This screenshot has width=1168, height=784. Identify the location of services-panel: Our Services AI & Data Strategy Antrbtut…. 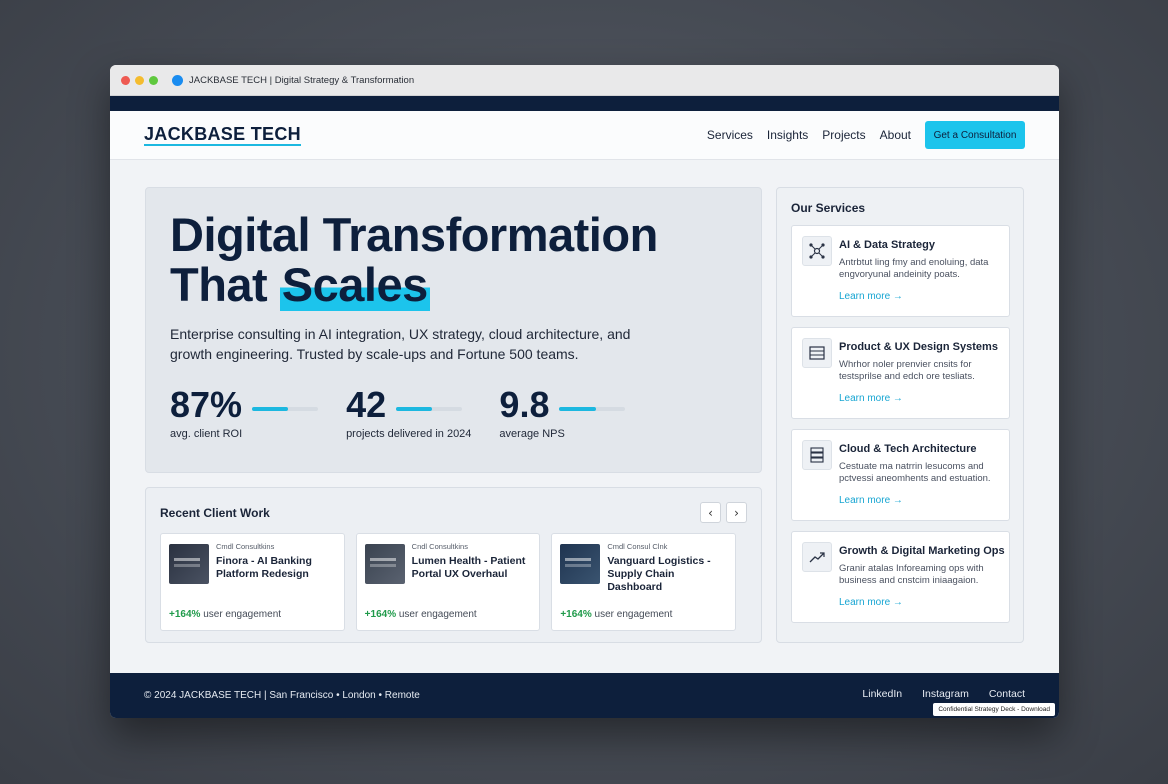
(900, 415).